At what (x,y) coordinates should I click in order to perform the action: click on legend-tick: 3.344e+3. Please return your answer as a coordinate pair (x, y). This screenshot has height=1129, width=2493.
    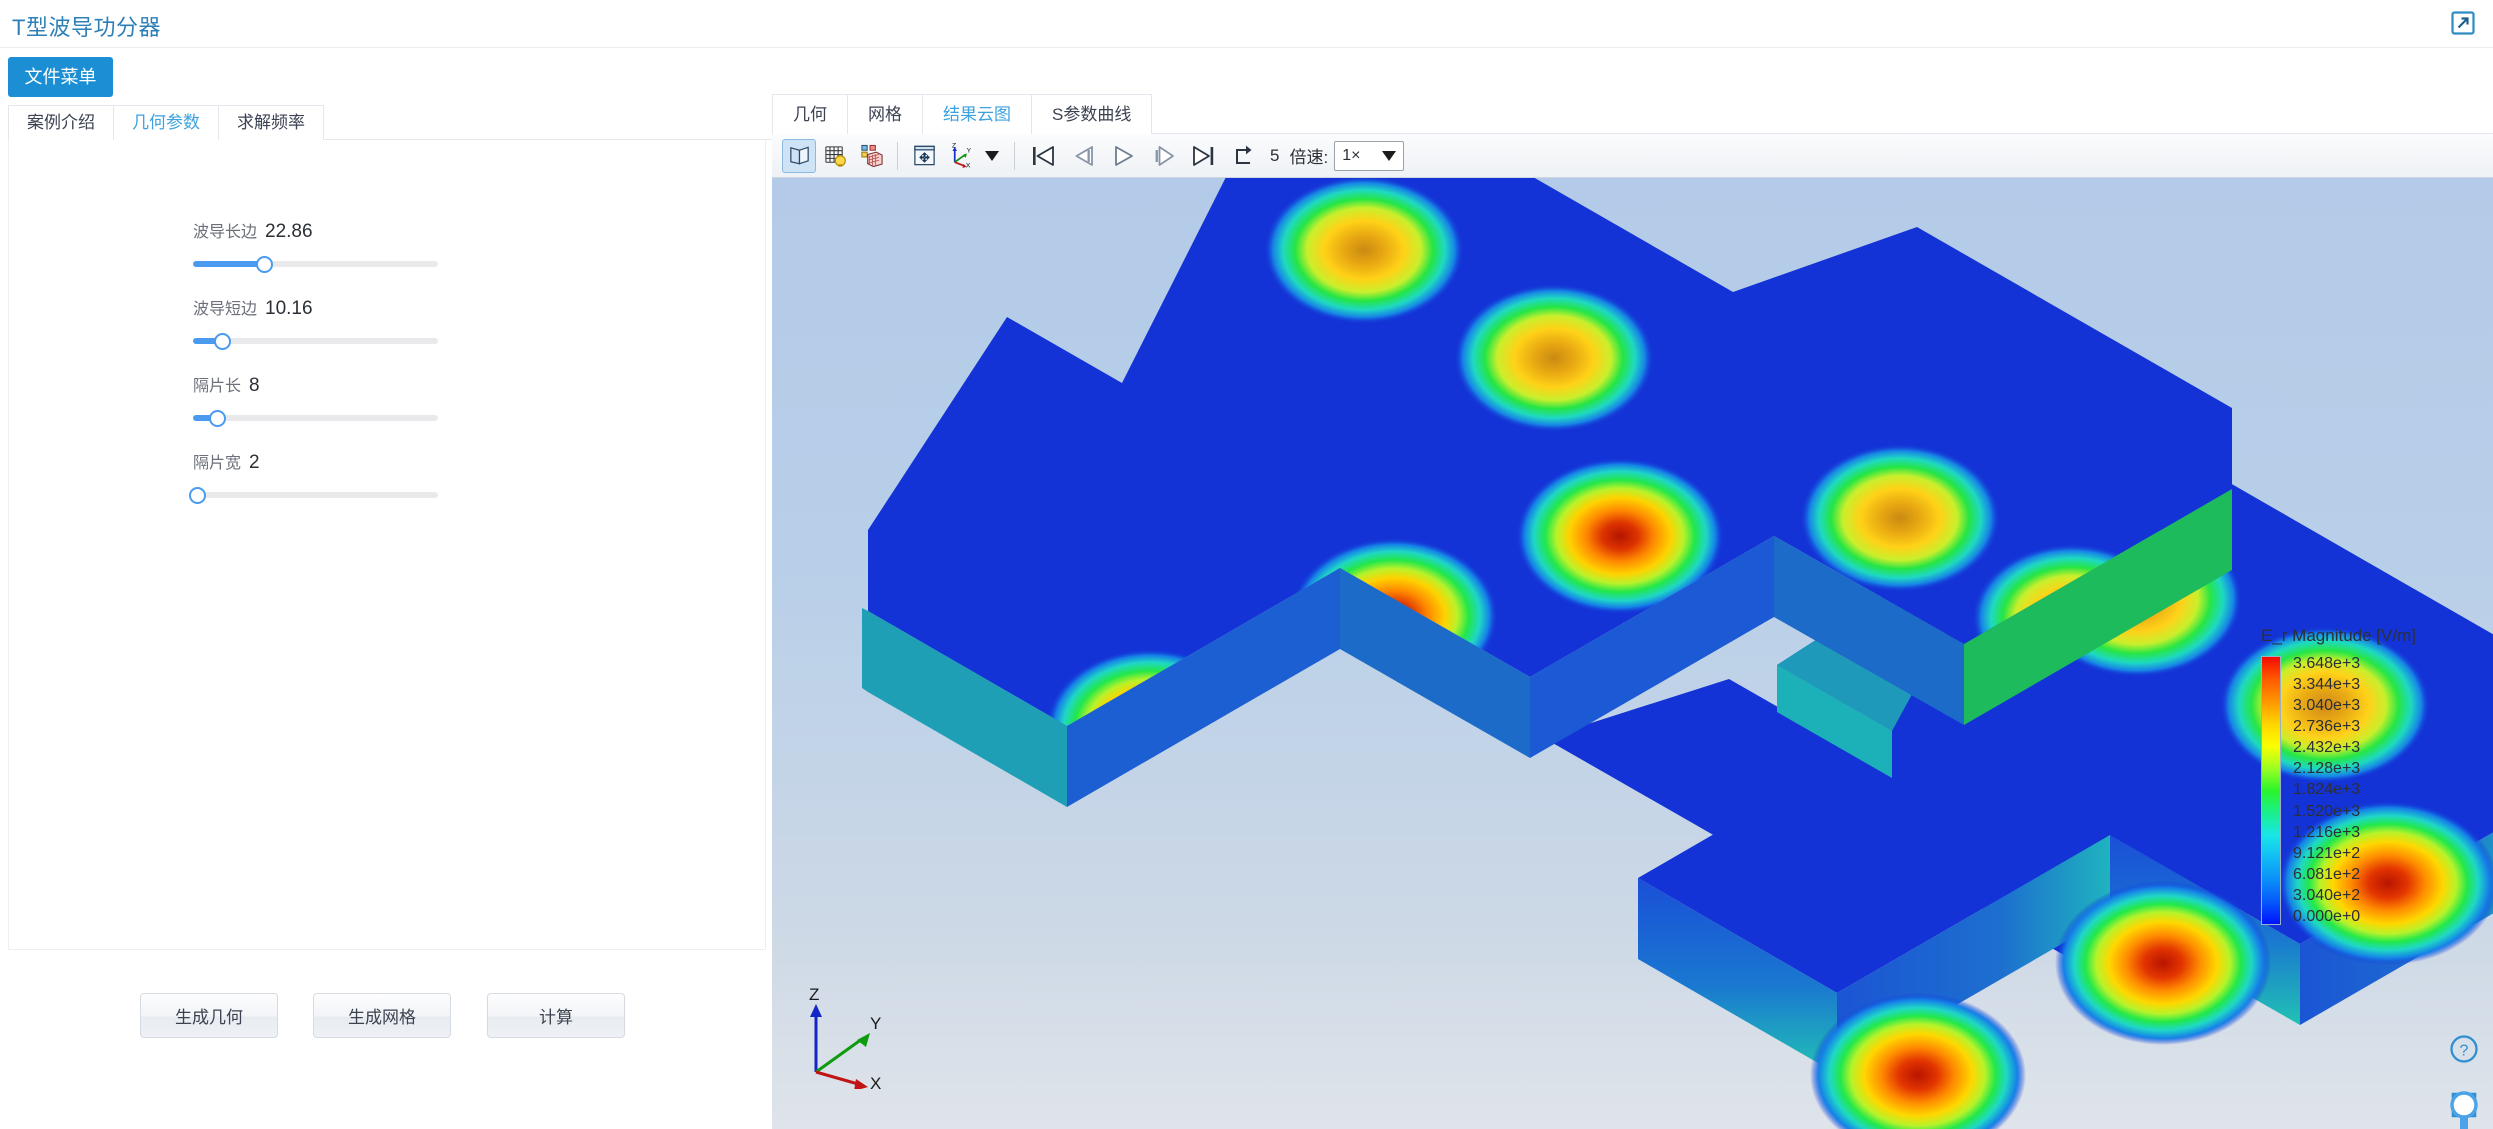
    Looking at the image, I should click on (2327, 685).